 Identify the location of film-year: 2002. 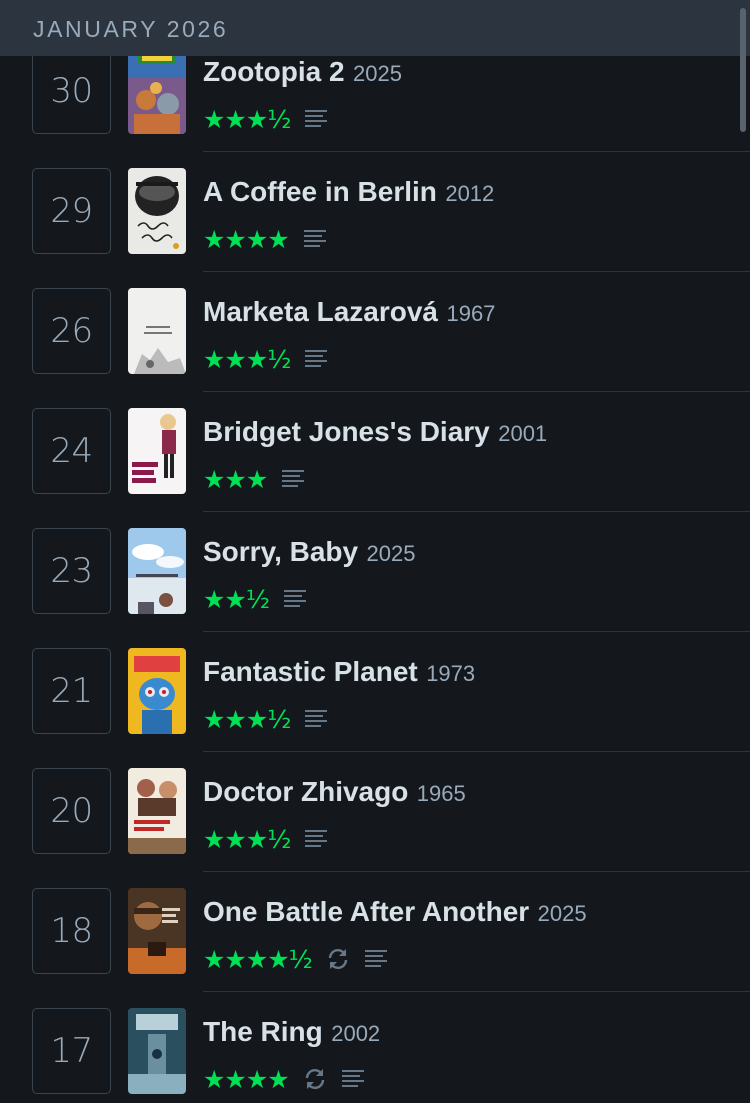
(355, 1033).